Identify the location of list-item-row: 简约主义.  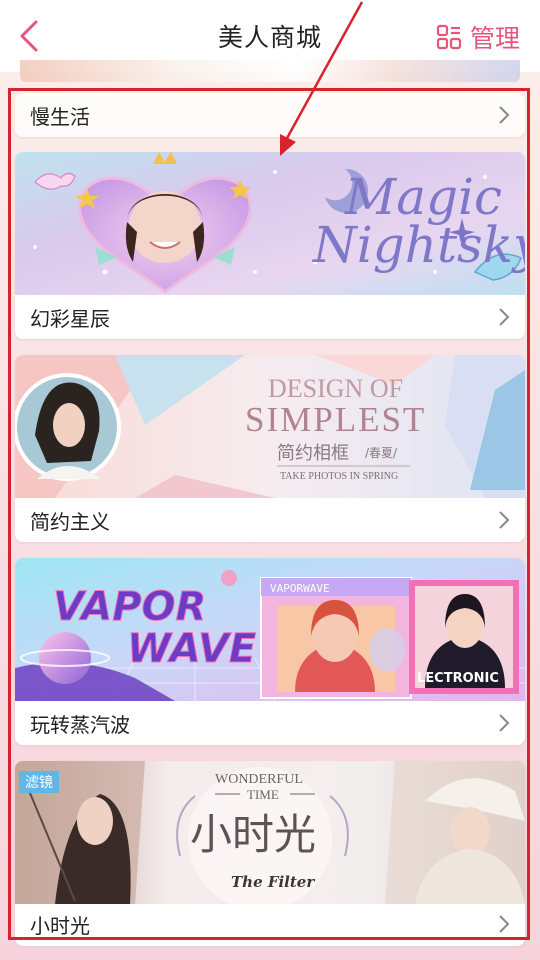
(270, 520).